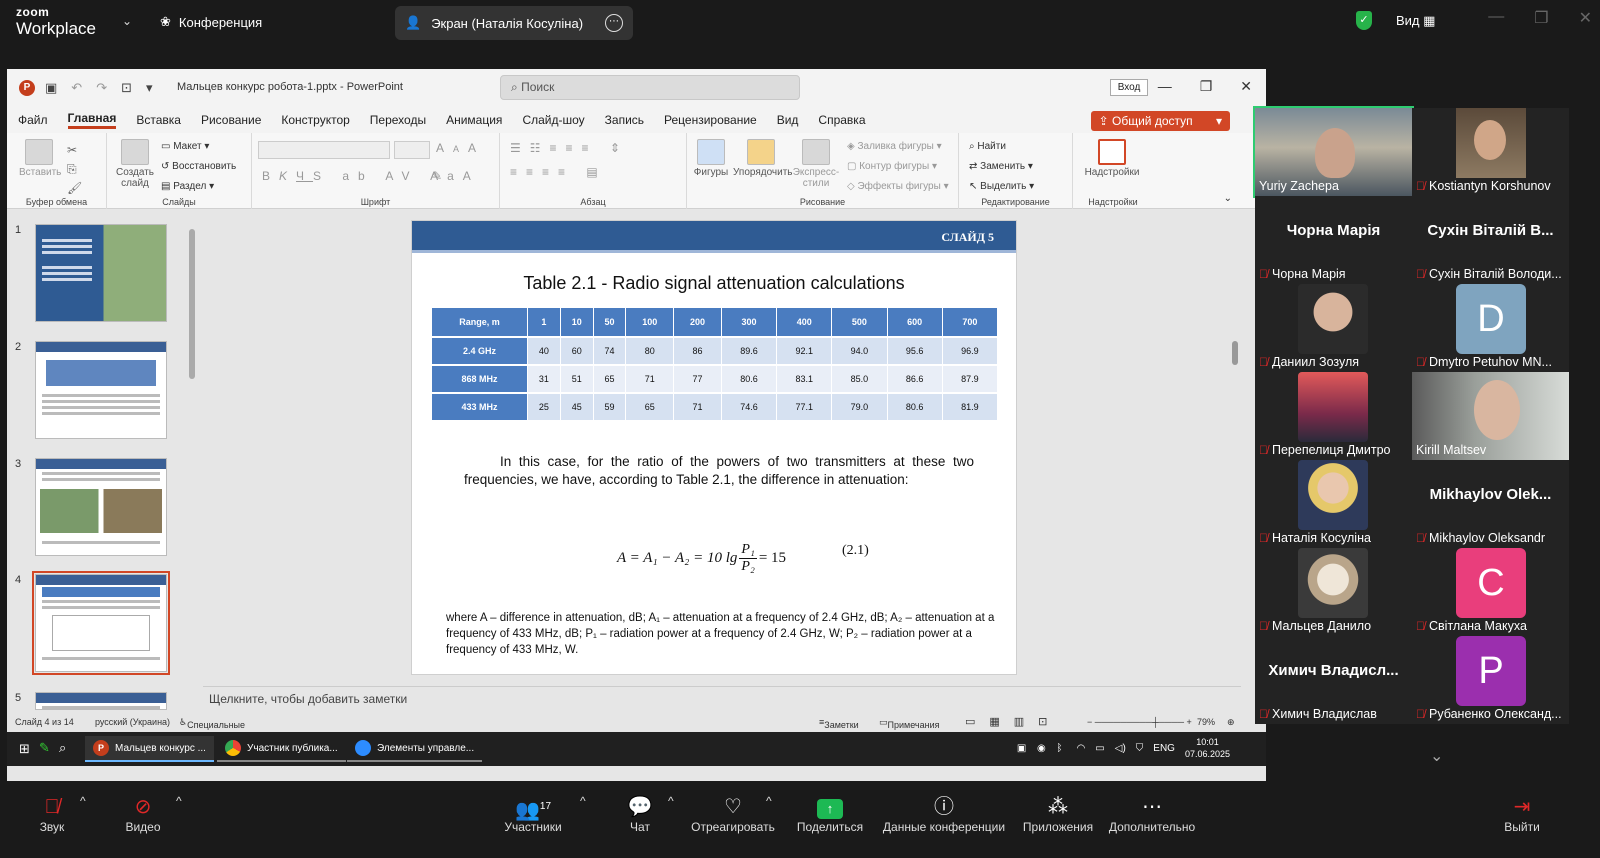 This screenshot has height=858, width=1600. Describe the element at coordinates (1490, 504) in the screenshot. I see `participant-tile: Mikhaylov Olek... 🎙̸ Mikhaylov Oleksandr` at that location.